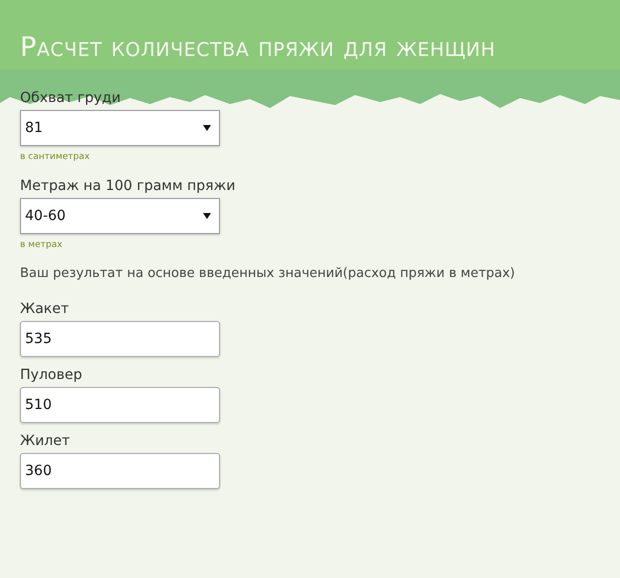  Describe the element at coordinates (128, 186) in the screenshot. I see `field-label: Метраж на 100 грамм пряжи` at that location.